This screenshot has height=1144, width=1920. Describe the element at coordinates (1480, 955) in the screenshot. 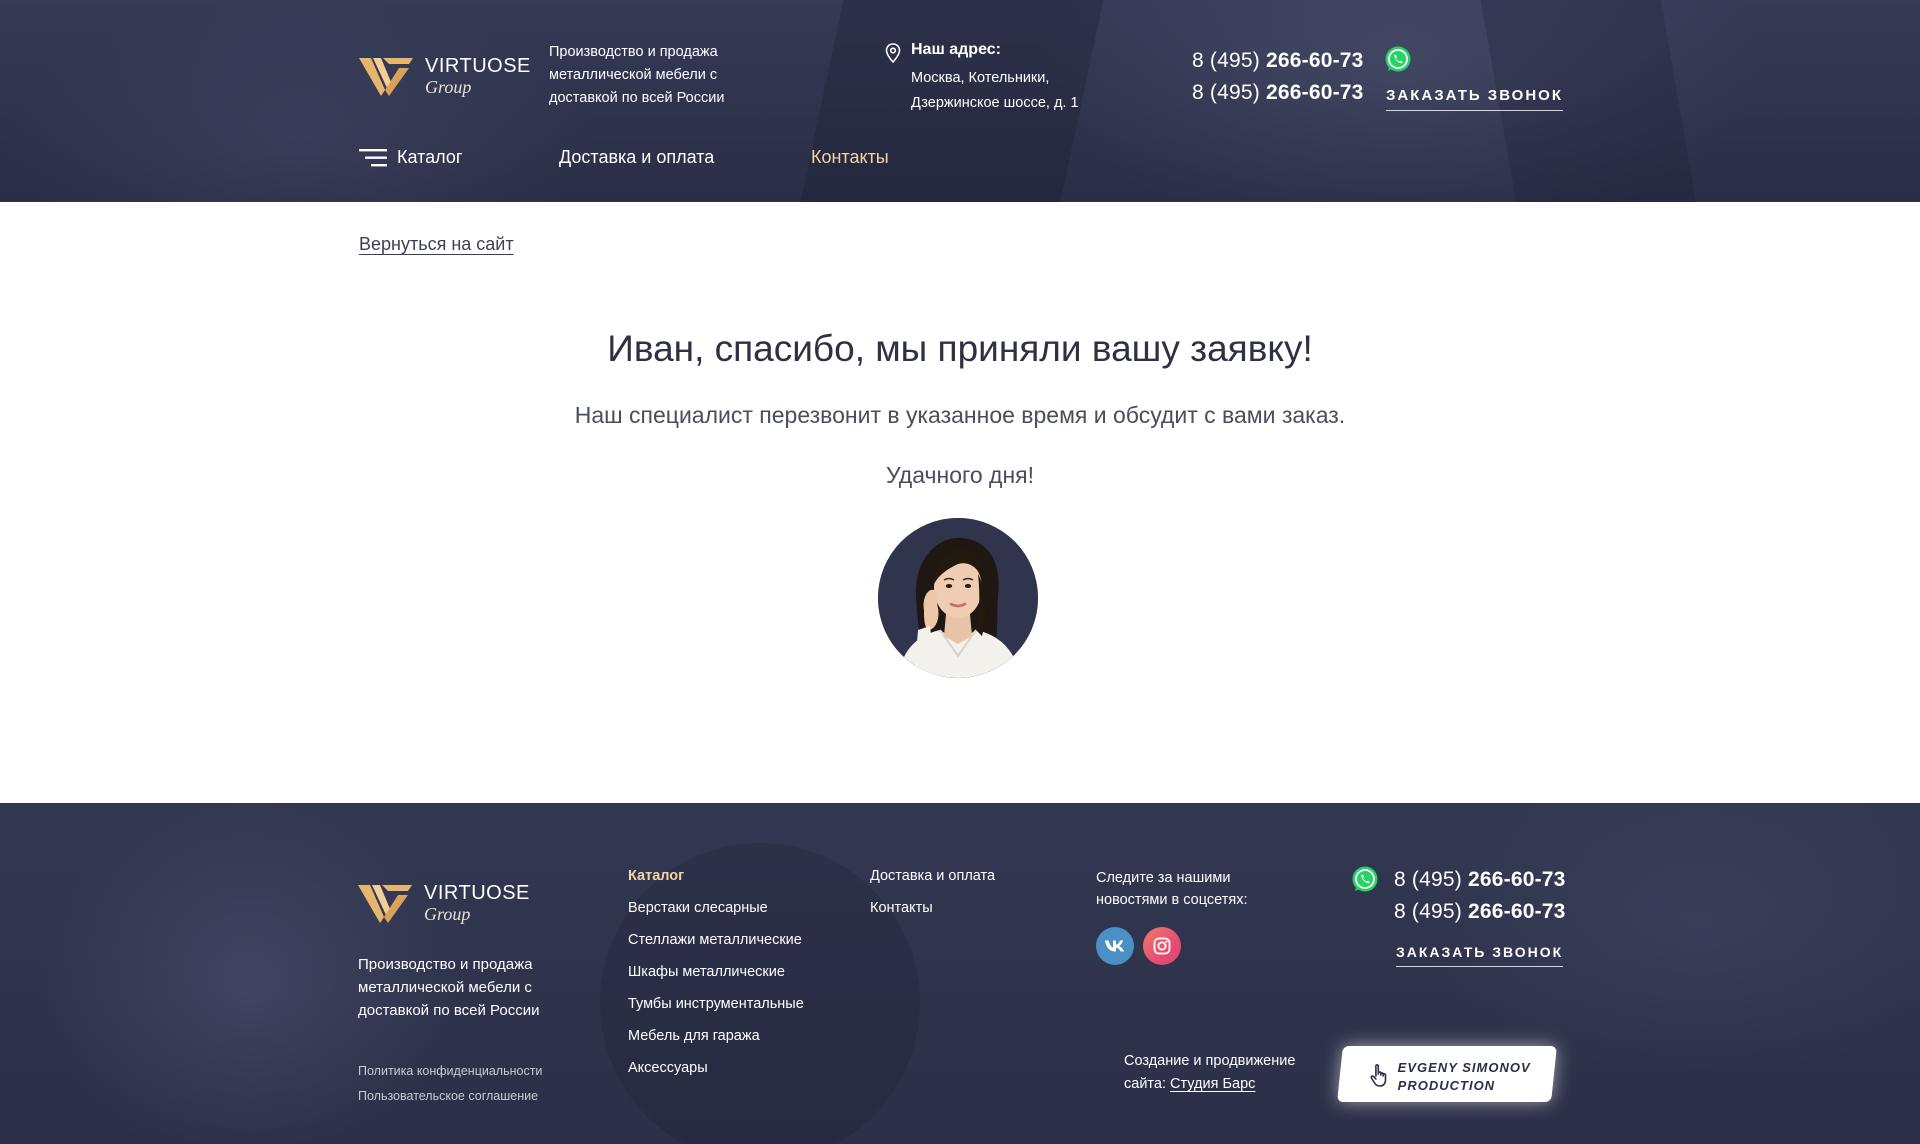

I see `footer-callback-button: ЗАКАЗАТЬ ЗВОНОК` at that location.